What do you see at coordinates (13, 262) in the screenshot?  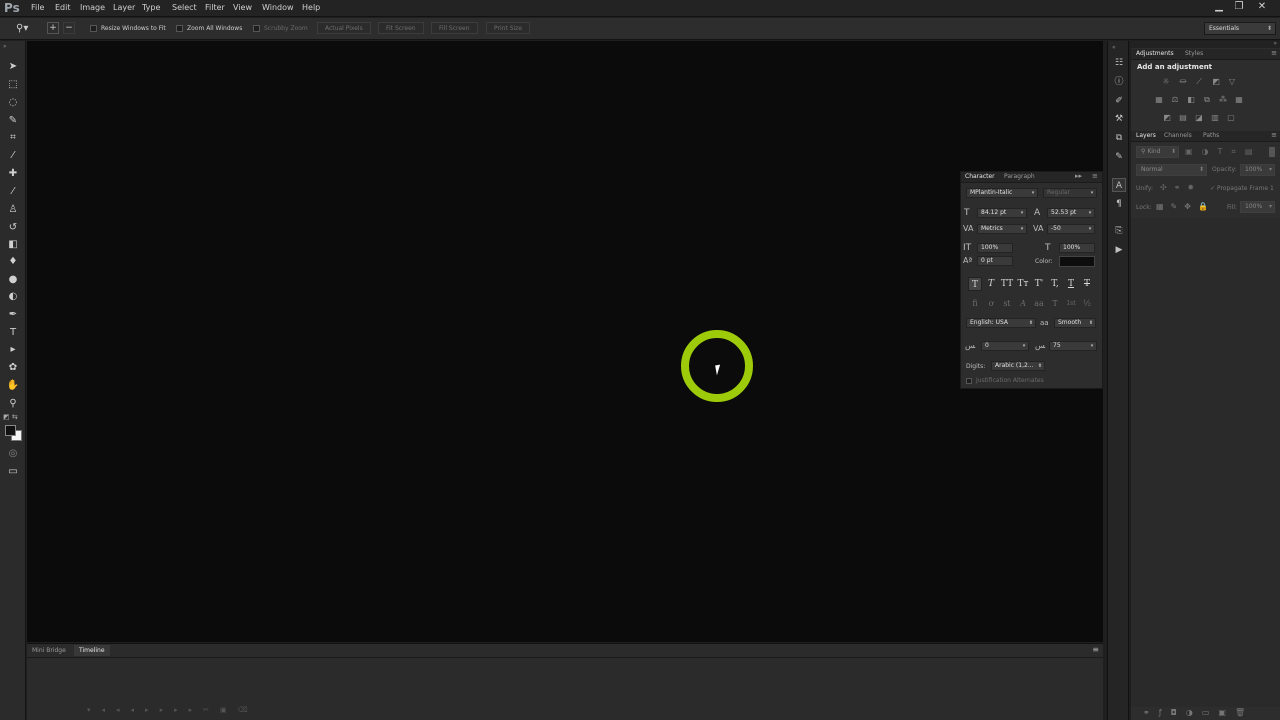 I see `paint-bucket-tool-icon: ♦` at bounding box center [13, 262].